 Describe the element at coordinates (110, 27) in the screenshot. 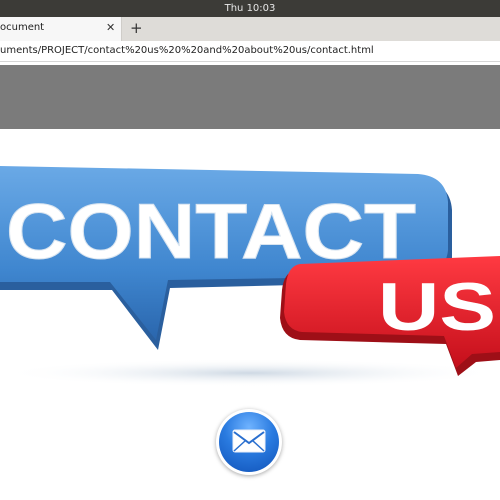

I see `close-tab-icon: ✕` at that location.